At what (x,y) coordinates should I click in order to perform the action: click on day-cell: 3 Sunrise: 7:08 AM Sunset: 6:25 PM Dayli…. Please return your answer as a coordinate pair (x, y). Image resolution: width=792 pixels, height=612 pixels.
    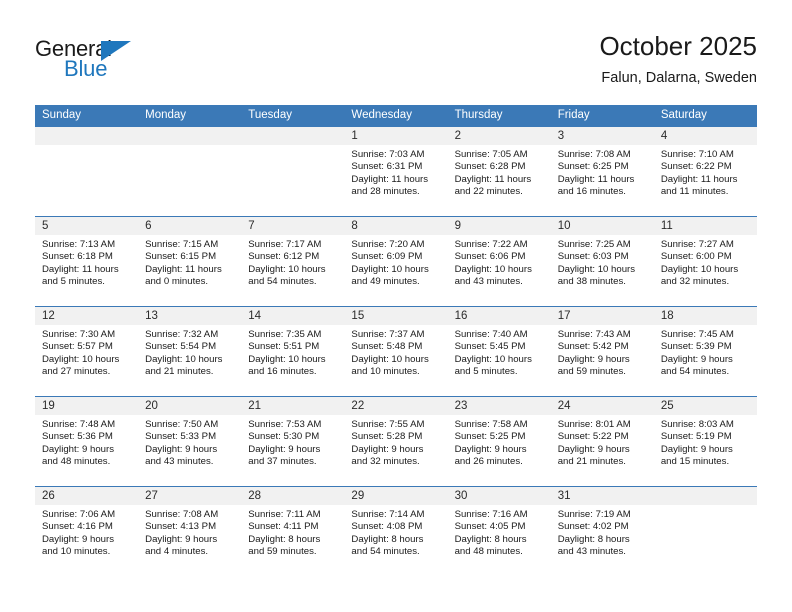
    Looking at the image, I should click on (602, 171).